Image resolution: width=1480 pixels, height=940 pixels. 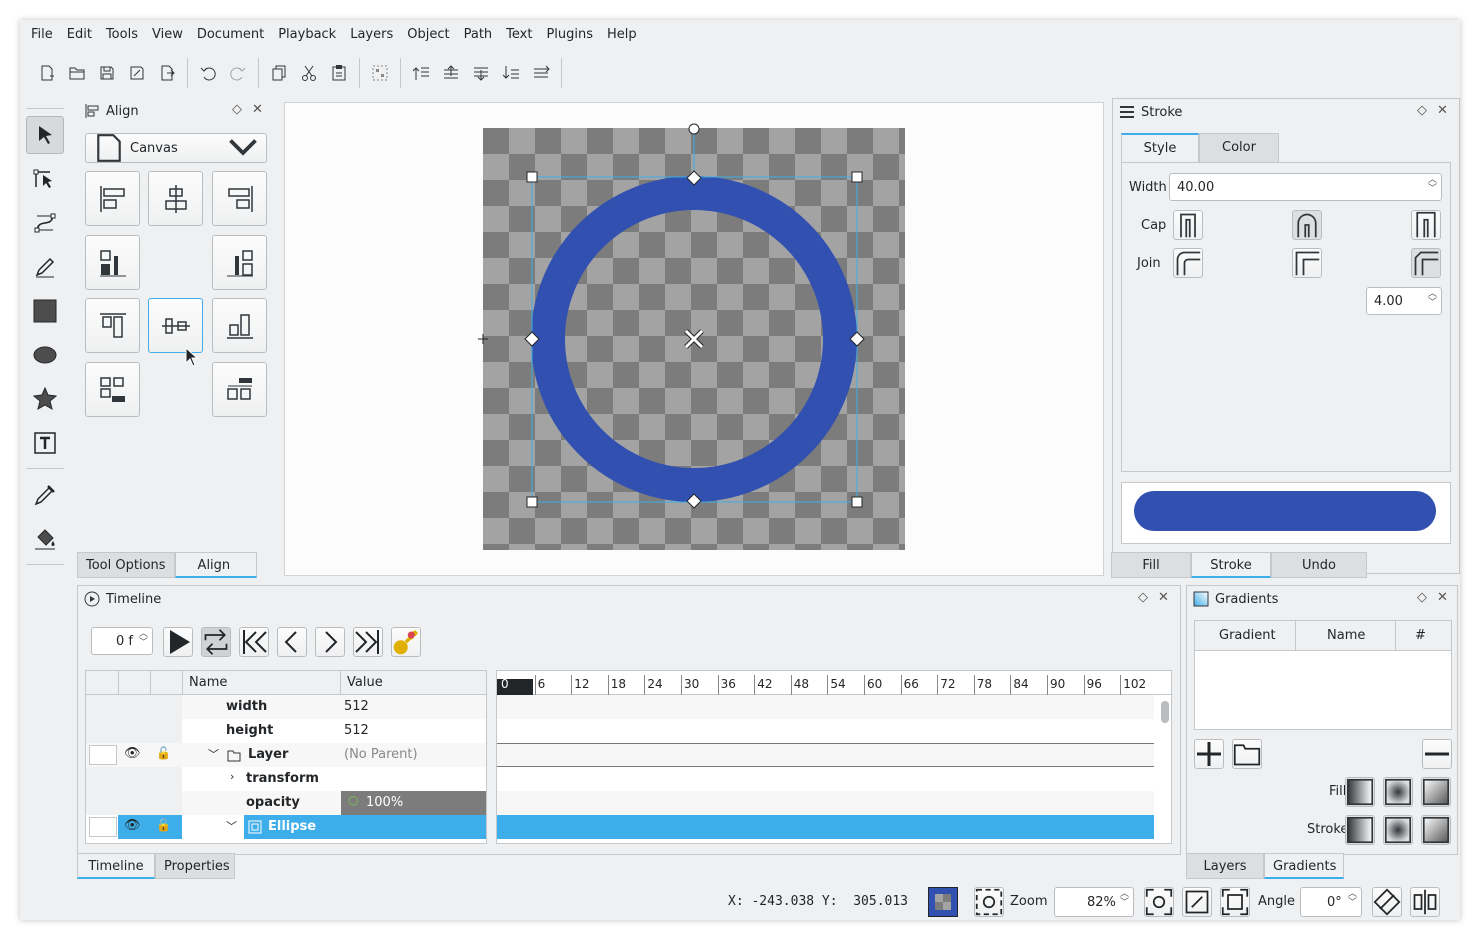 What do you see at coordinates (1188, 263) in the screenshot?
I see `join-miter-button` at bounding box center [1188, 263].